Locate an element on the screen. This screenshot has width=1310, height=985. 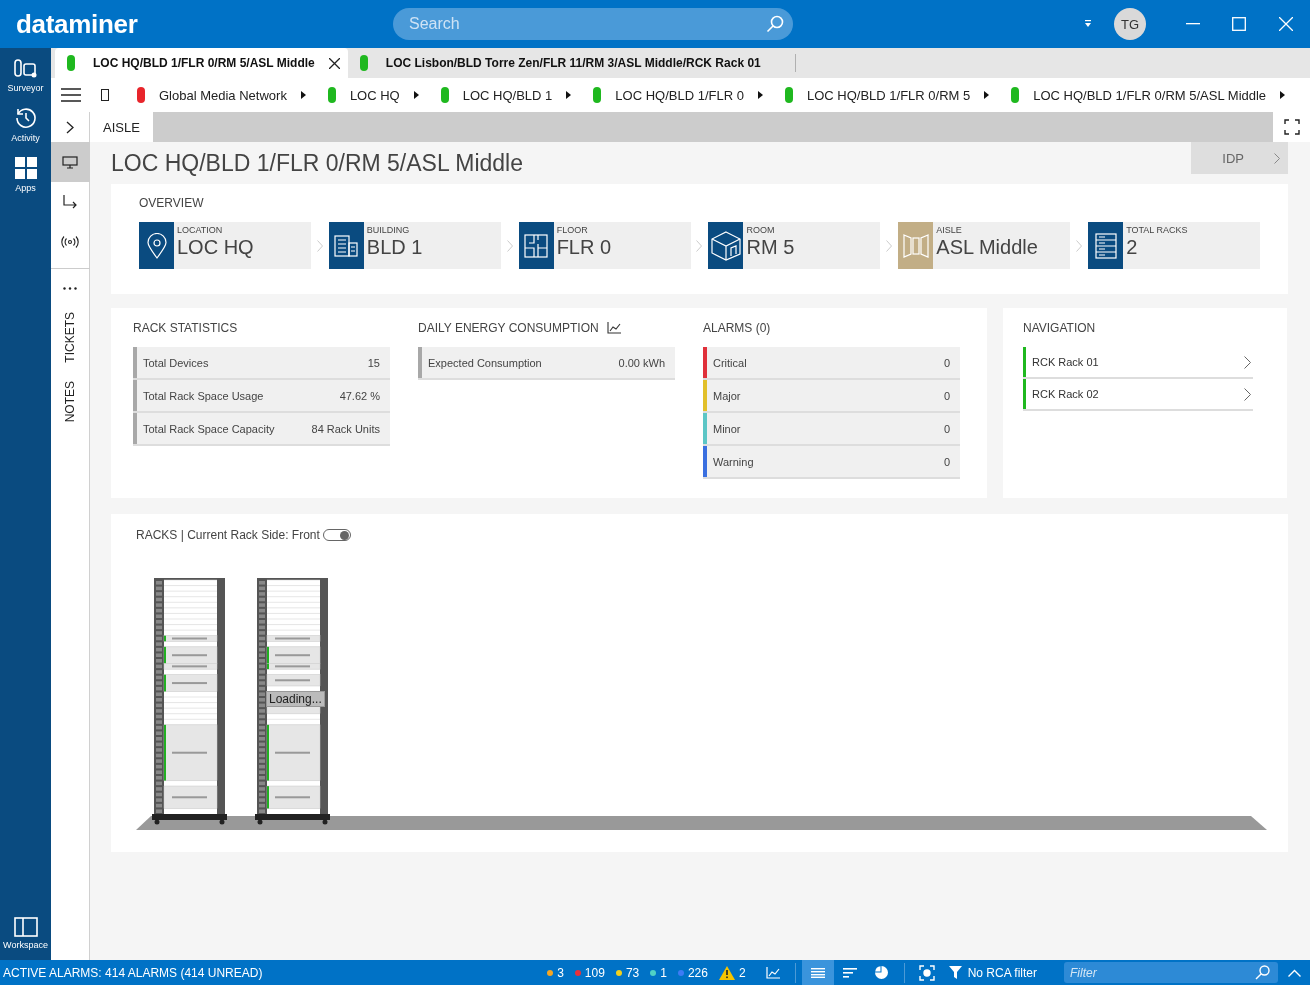
alarm-count: 226 is located at coordinates (692, 972).